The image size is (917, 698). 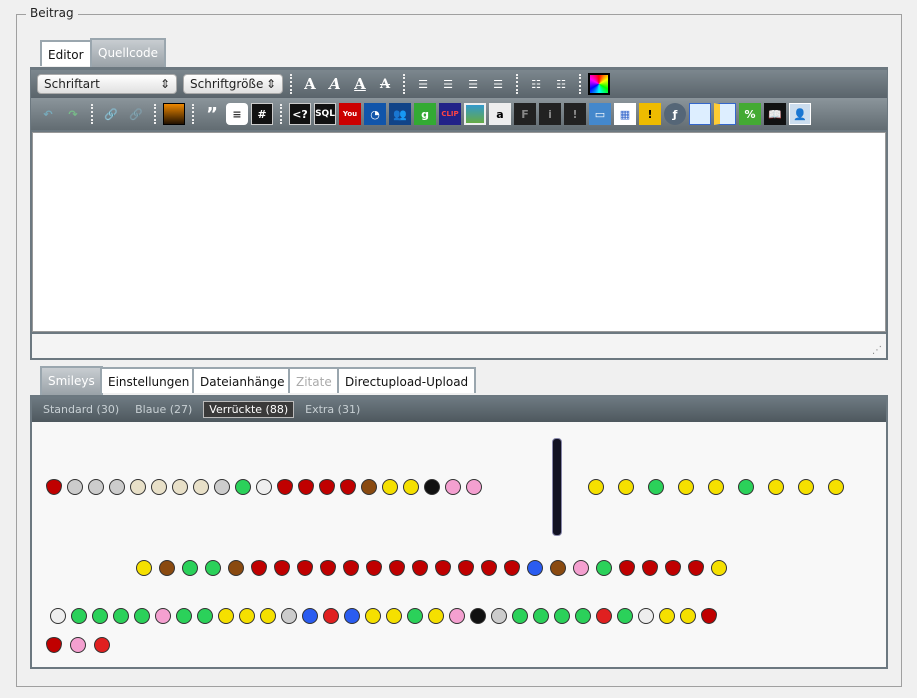 What do you see at coordinates (325, 114) in the screenshot?
I see `sql-icon: SQL` at bounding box center [325, 114].